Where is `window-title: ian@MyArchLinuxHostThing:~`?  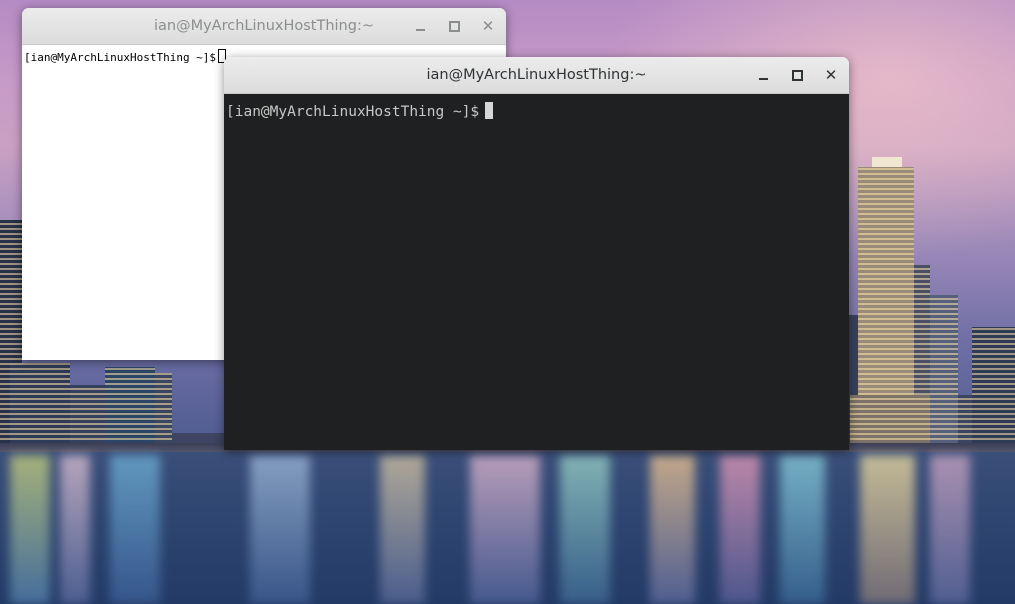 window-title: ian@MyArchLinuxHostThing:~ is located at coordinates (263, 26).